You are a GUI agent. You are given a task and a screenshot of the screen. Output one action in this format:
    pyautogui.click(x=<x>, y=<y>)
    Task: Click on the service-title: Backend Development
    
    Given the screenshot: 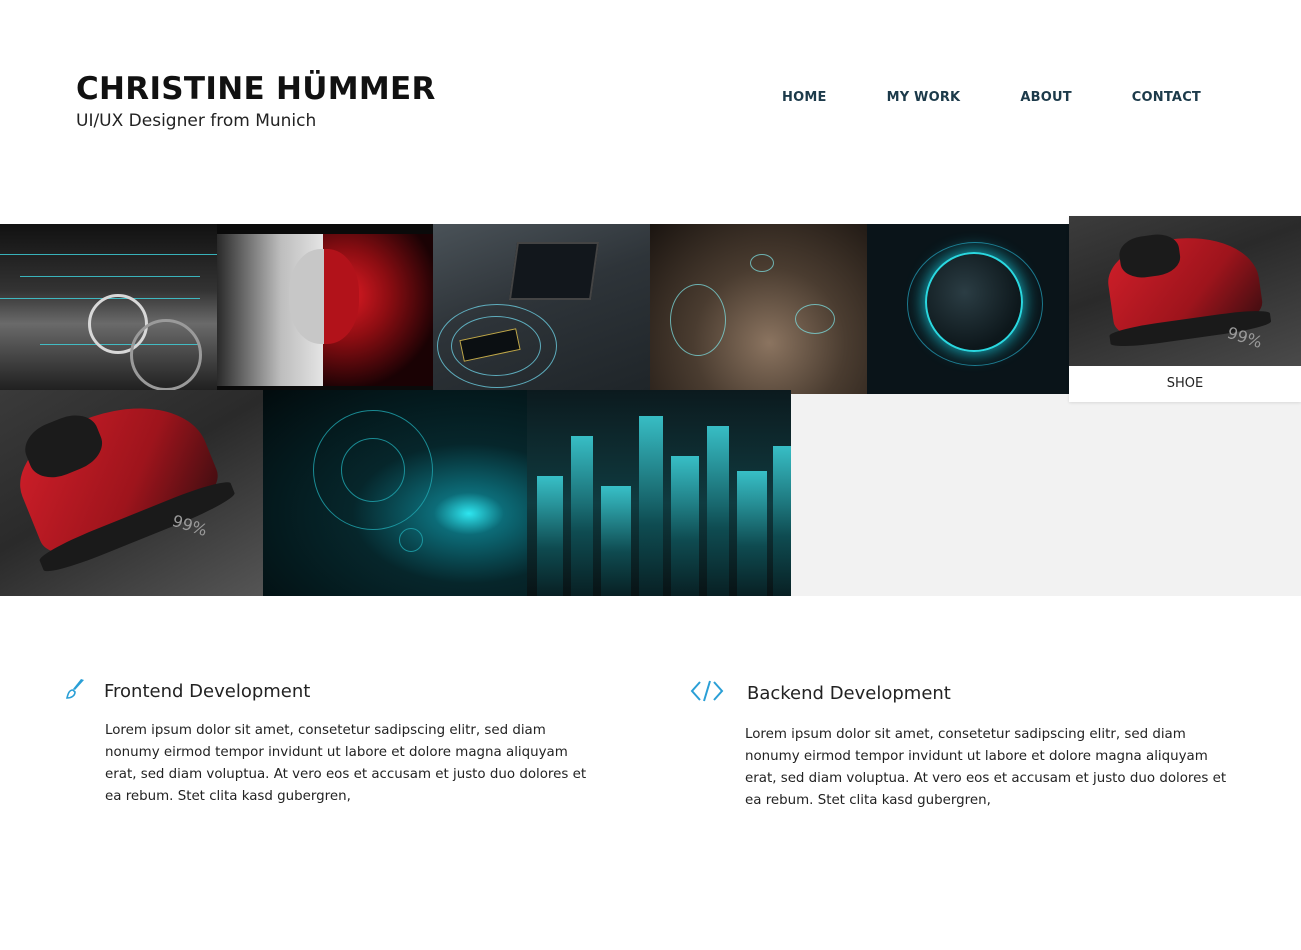 What is the action you would take?
    pyautogui.click(x=849, y=693)
    